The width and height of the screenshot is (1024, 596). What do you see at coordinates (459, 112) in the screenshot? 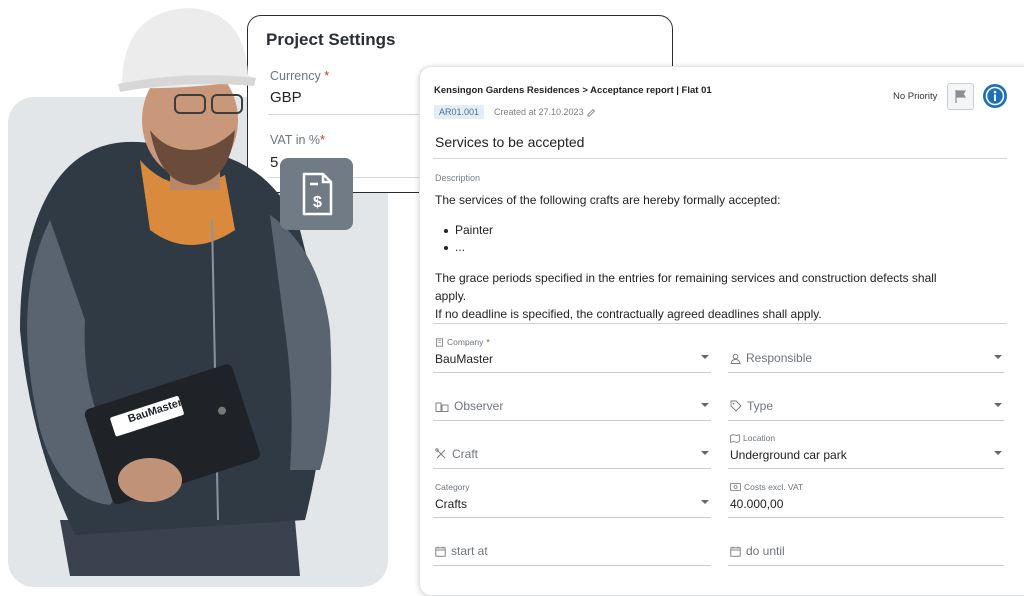
I see `report-id-badge: AR01.001` at bounding box center [459, 112].